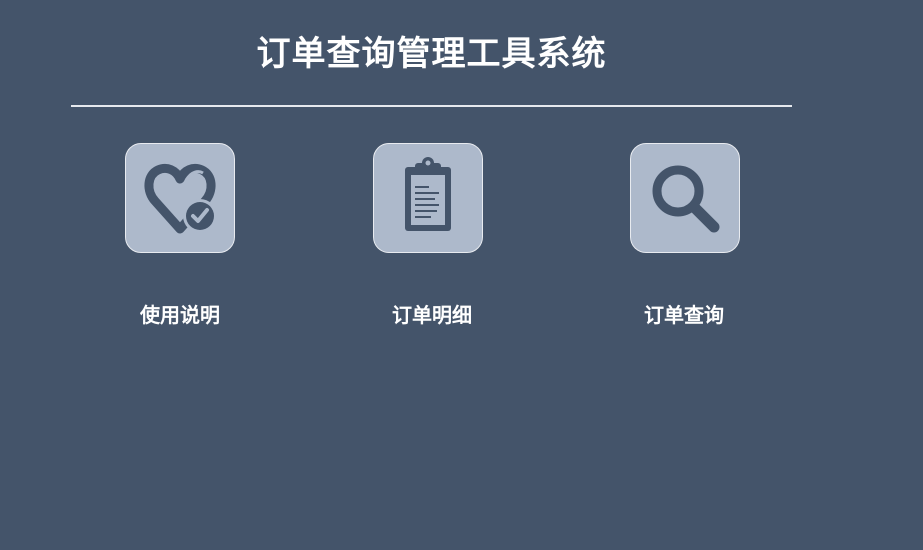  Describe the element at coordinates (180, 315) in the screenshot. I see `usage-guide-label: 使用说明` at that location.